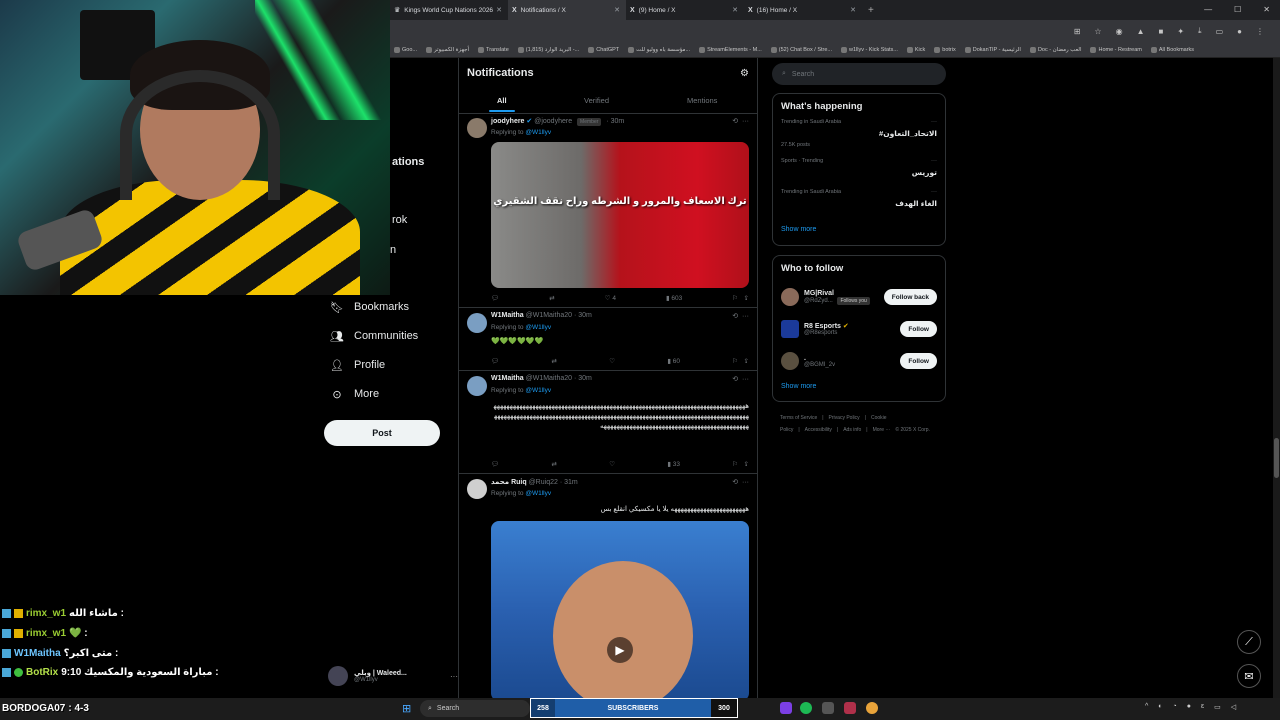 The width and height of the screenshot is (1280, 720). I want to click on bookmark-item: DokanTIP - الرئيسية, so click(992, 49).